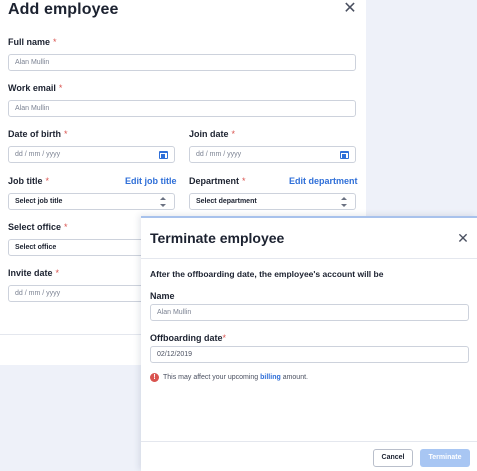  What do you see at coordinates (212, 377) in the screenshot?
I see `warning-text-prefix: This may affect your upcoming` at bounding box center [212, 377].